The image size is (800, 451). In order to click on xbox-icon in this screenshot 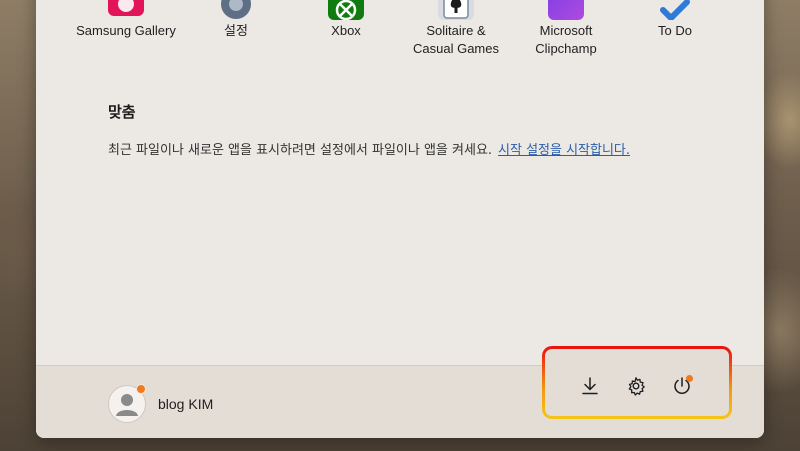, I will do `click(346, 10)`.